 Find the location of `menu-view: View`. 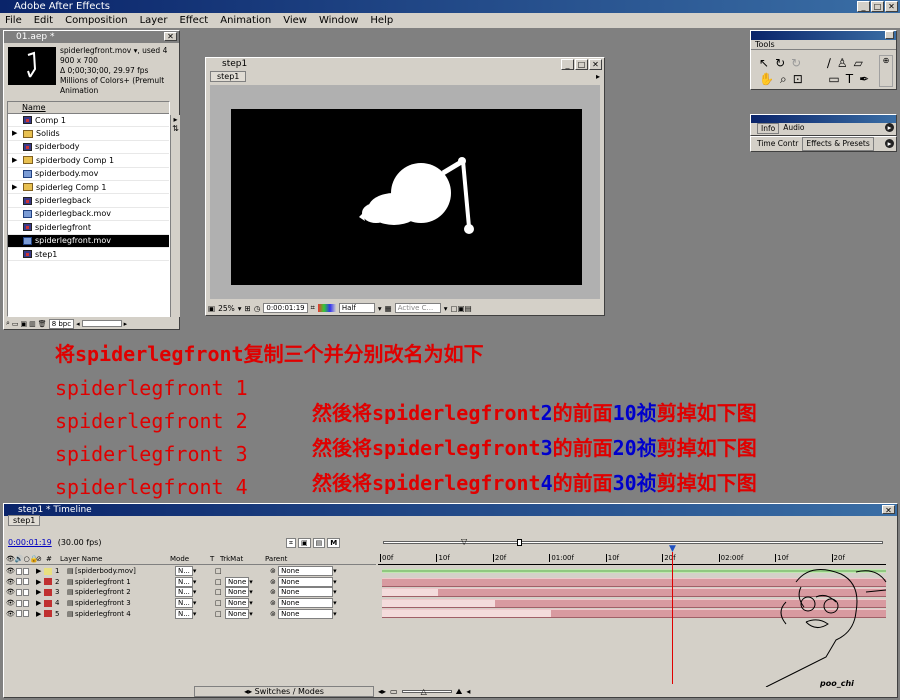

menu-view: View is located at coordinates (295, 20).